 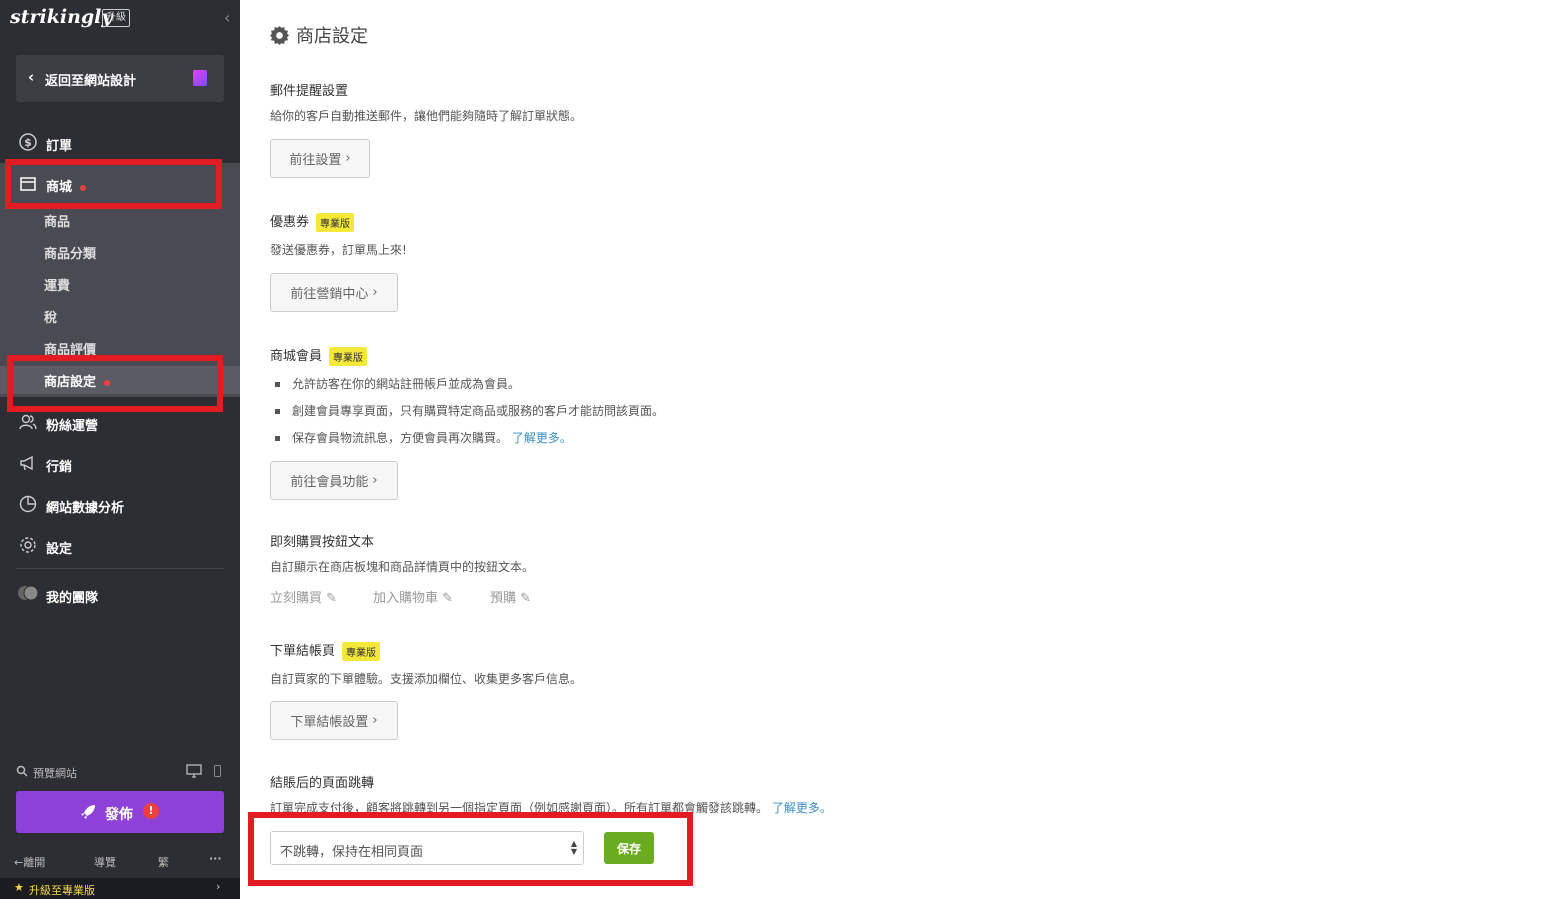 I want to click on email-reminder-desc: 給你的客戶自動推送郵件，讓他們能夠隨時了解訂單狀態。, so click(x=426, y=116).